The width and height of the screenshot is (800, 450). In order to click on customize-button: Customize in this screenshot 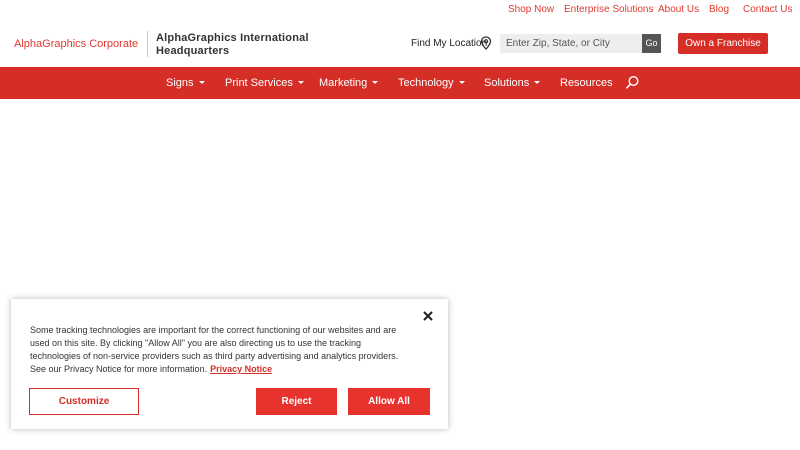, I will do `click(84, 401)`.